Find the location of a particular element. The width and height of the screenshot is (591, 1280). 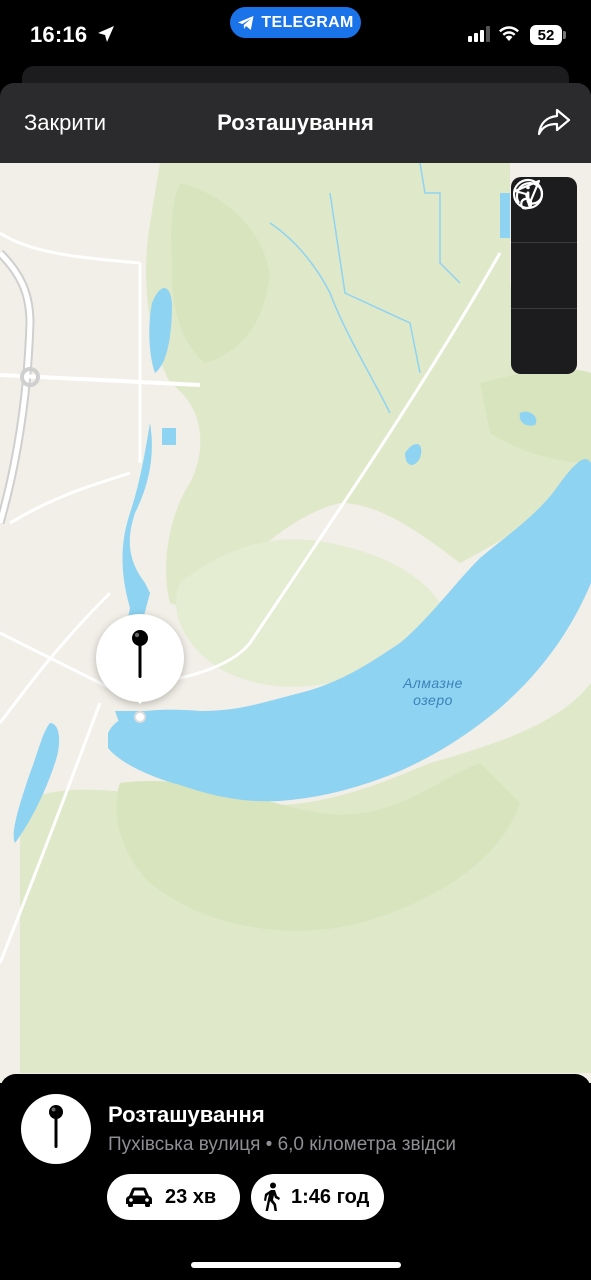

location-pin-bubble is located at coordinates (140, 658).